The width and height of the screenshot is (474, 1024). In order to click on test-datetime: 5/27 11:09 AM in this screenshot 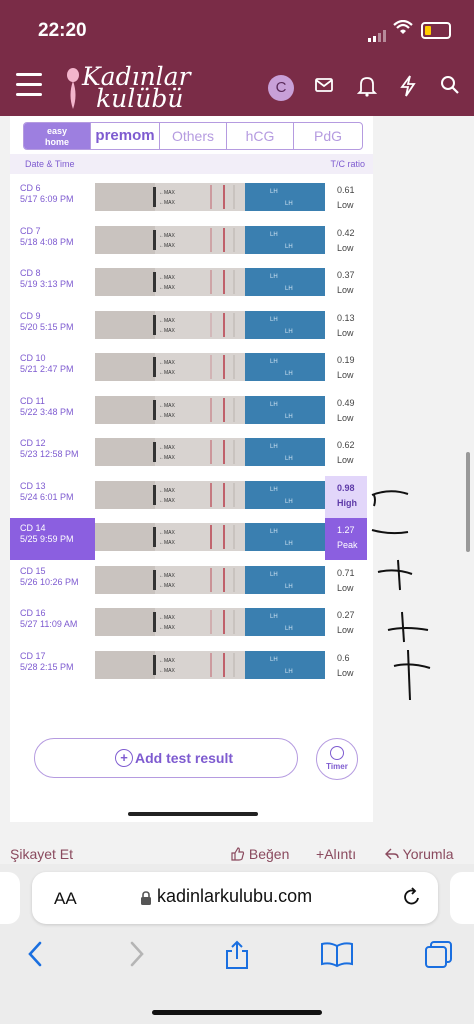, I will do `click(49, 624)`.